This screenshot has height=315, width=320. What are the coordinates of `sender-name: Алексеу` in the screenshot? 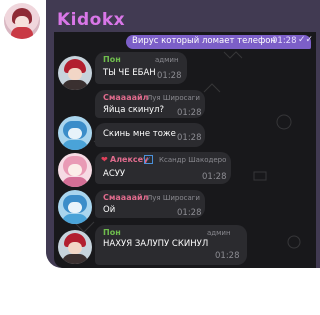 It's located at (129, 159).